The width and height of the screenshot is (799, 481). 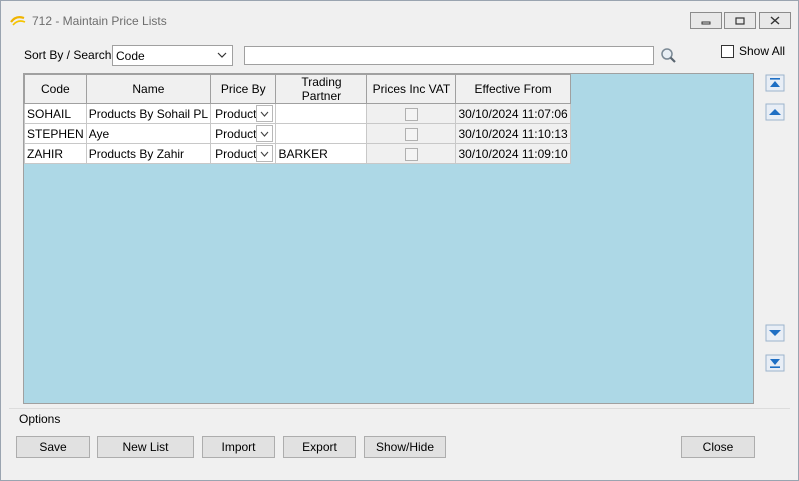 I want to click on app-logo-icon, so click(x=18, y=21).